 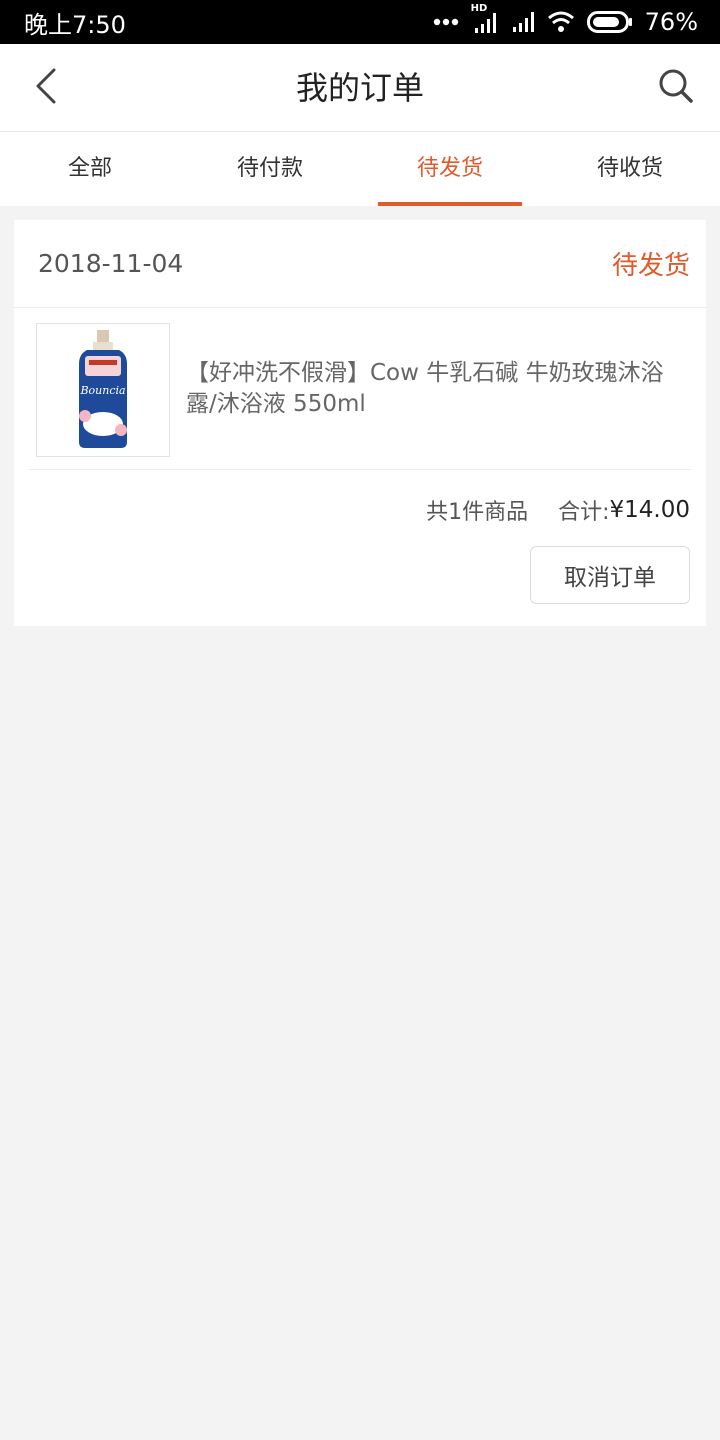 What do you see at coordinates (610, 575) in the screenshot?
I see `cancel-order-button: 取消订单` at bounding box center [610, 575].